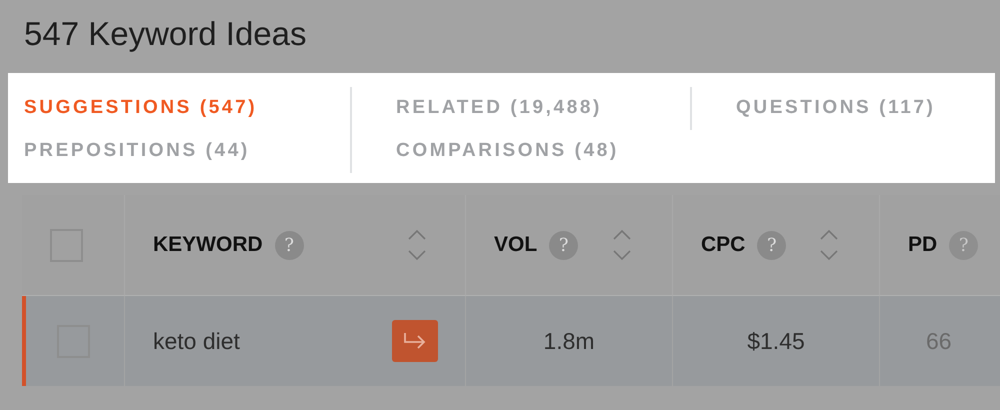  What do you see at coordinates (569, 341) in the screenshot?
I see `table-cell-text: 1.8m` at bounding box center [569, 341].